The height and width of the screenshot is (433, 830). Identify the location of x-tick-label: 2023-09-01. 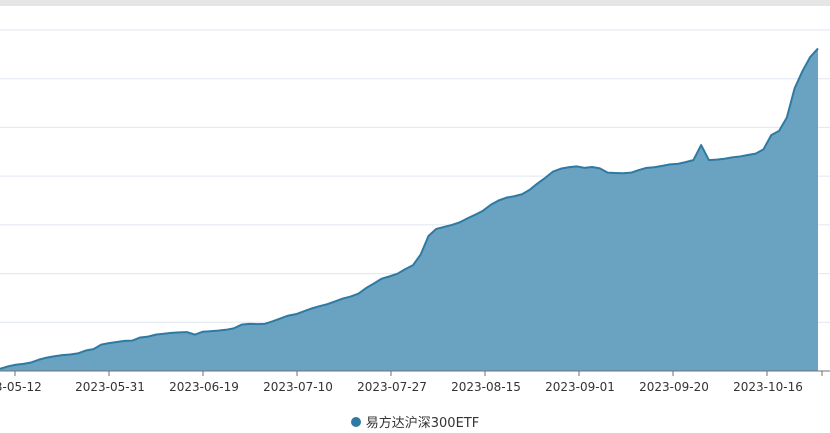
(580, 387).